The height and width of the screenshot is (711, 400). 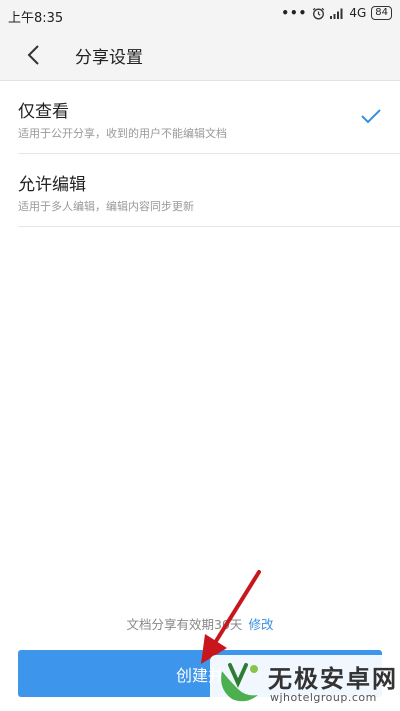 What do you see at coordinates (109, 58) in the screenshot?
I see `page-title: 分享设置` at bounding box center [109, 58].